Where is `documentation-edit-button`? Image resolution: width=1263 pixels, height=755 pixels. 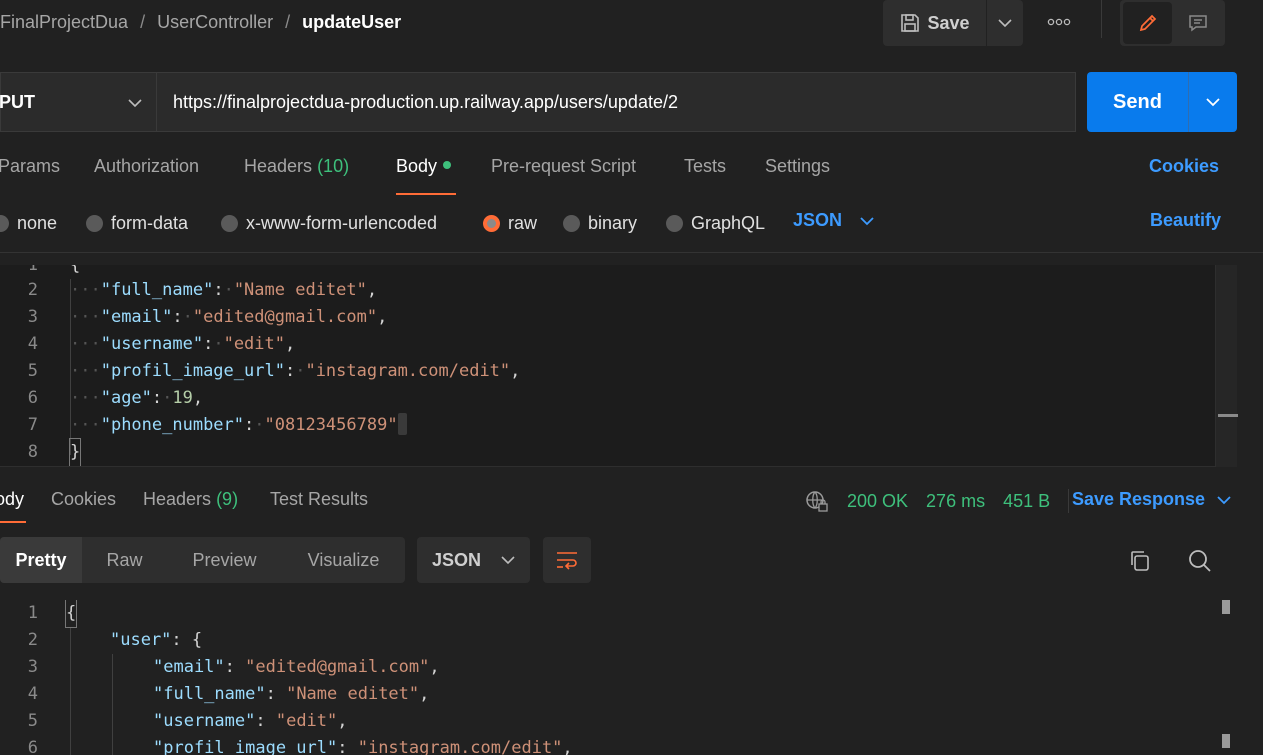
documentation-edit-button is located at coordinates (1147, 23).